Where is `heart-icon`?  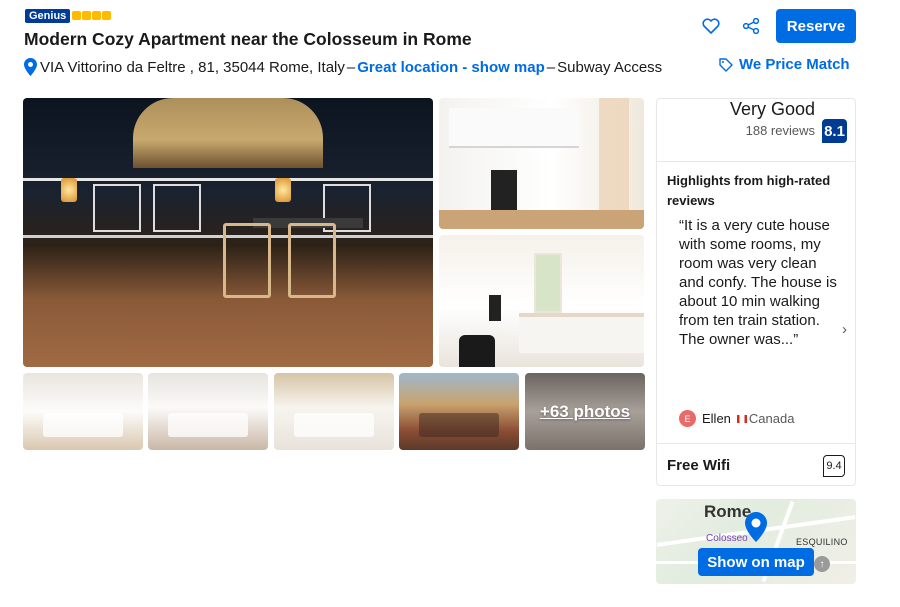 heart-icon is located at coordinates (711, 26).